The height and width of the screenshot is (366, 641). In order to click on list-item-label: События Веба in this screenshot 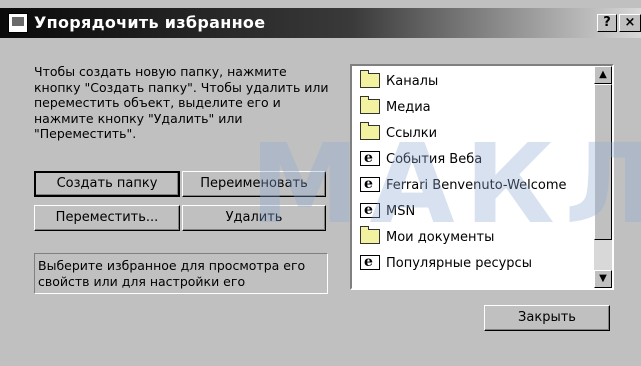, I will do `click(434, 159)`.